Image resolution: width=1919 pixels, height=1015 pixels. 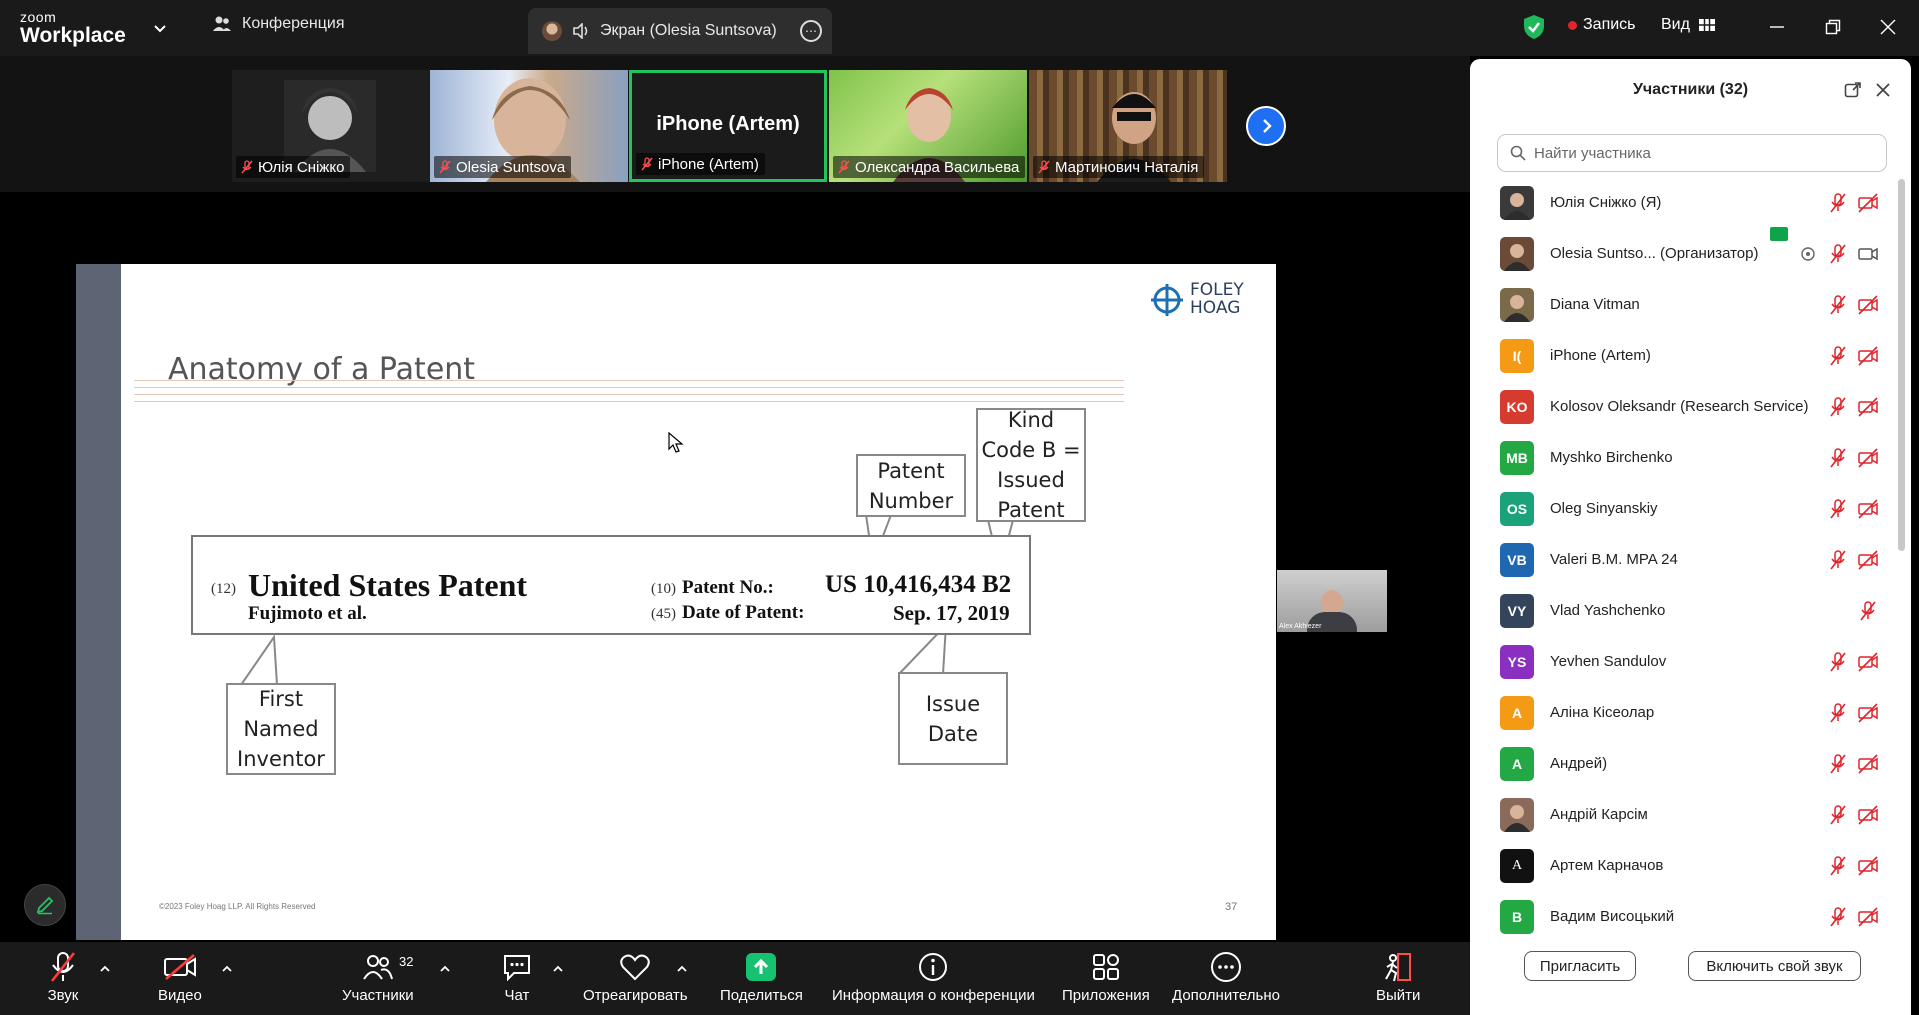 I want to click on participant-list-scrollbar, so click(x=1901, y=365).